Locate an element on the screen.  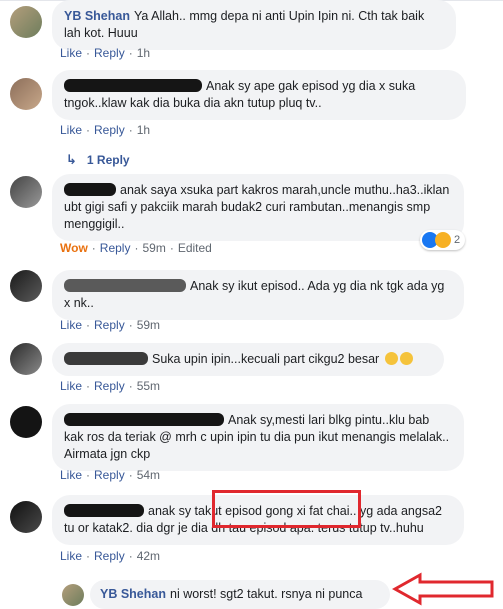
comment-actions: Like · Reply · 54m is located at coordinates (110, 475).